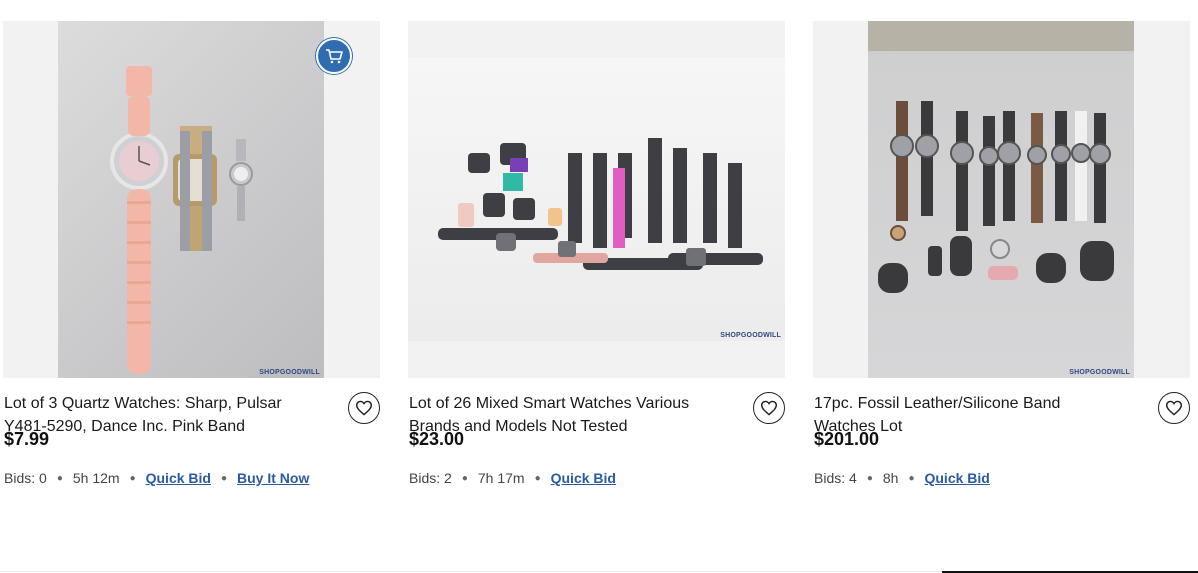 This screenshot has height=573, width=1198. I want to click on listing-price: $7.99, so click(27, 439).